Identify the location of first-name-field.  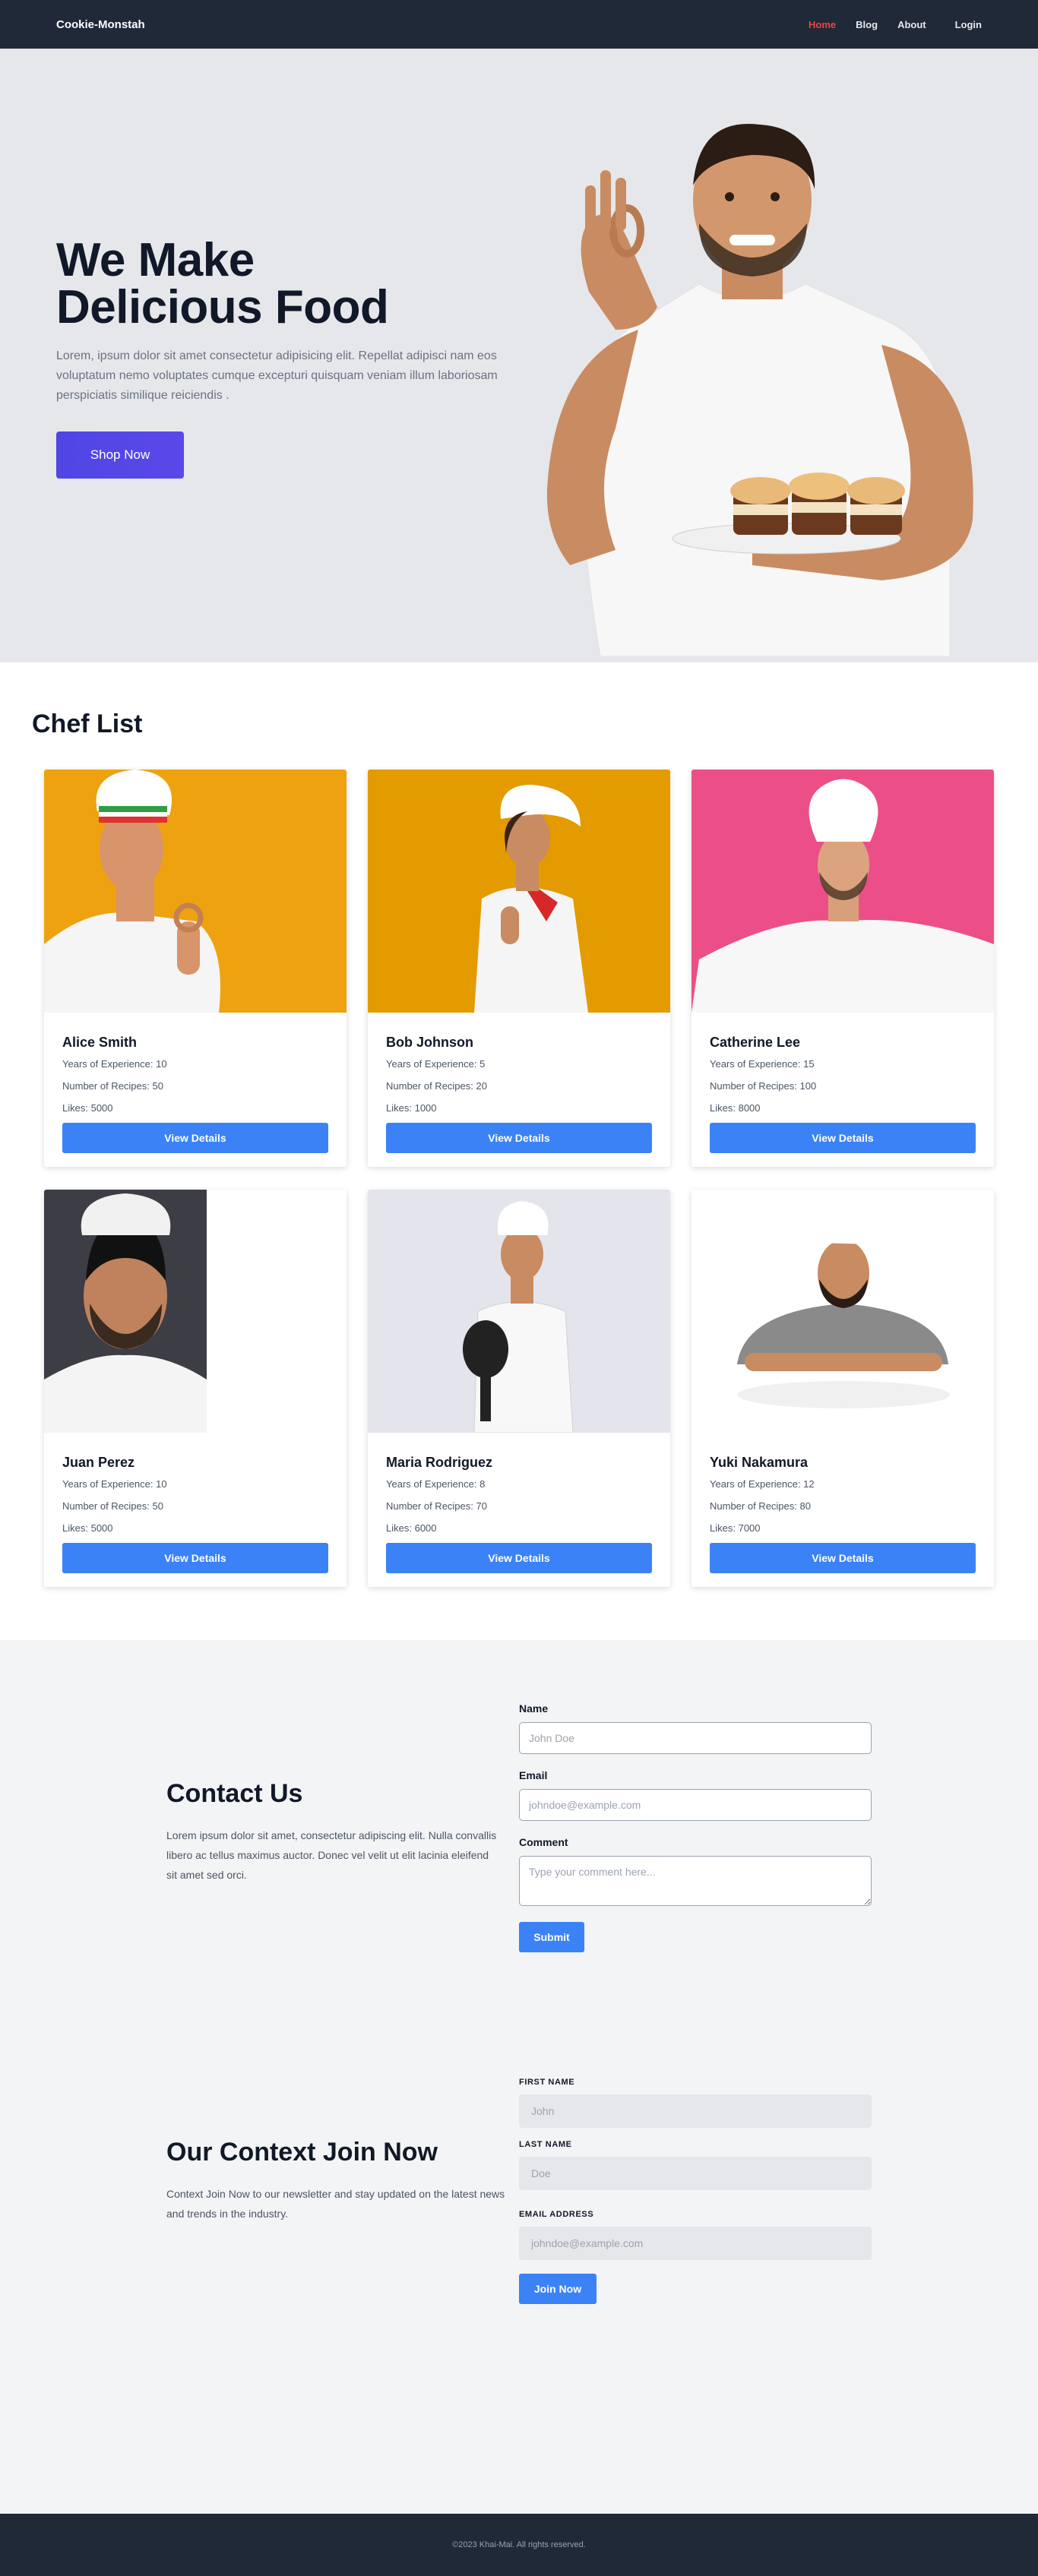
(695, 2111).